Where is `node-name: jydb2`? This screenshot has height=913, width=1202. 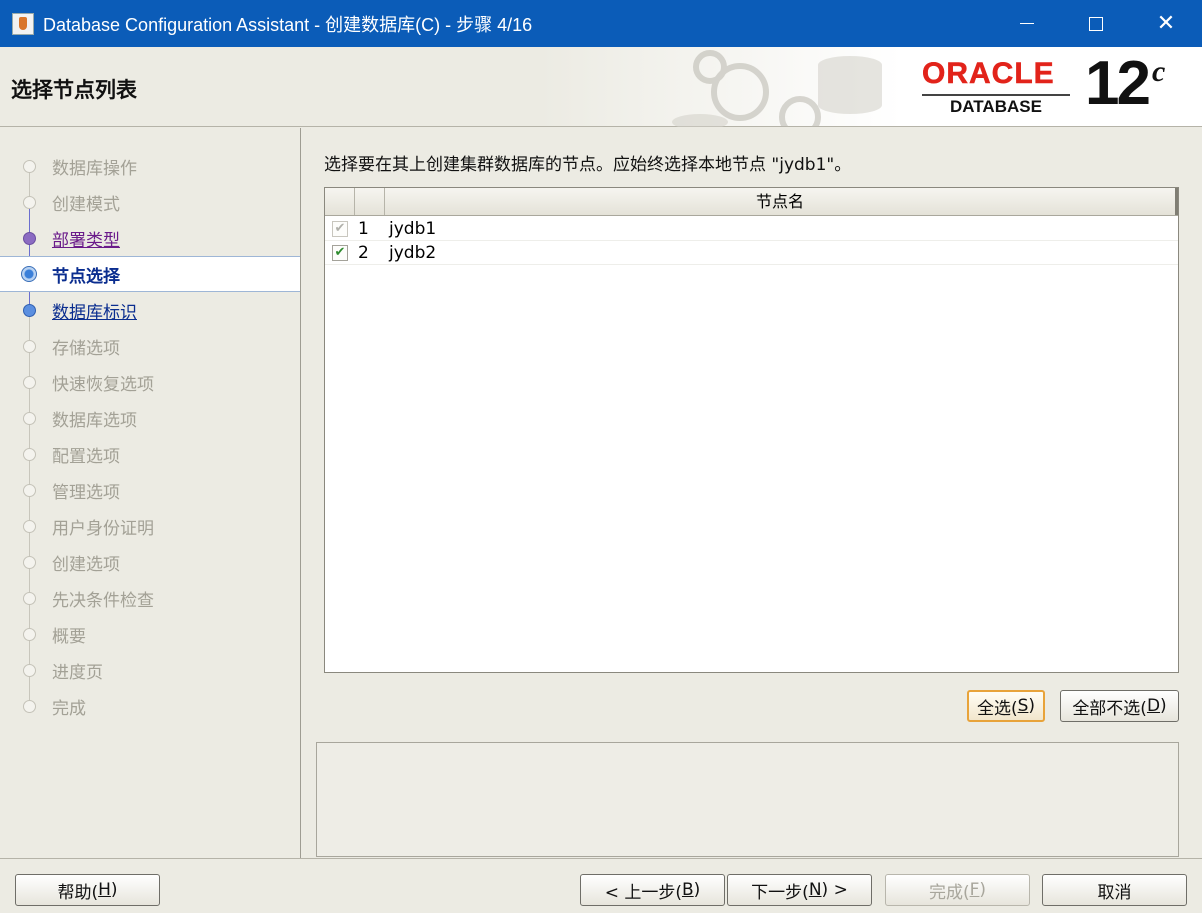 node-name: jydb2 is located at coordinates (413, 252).